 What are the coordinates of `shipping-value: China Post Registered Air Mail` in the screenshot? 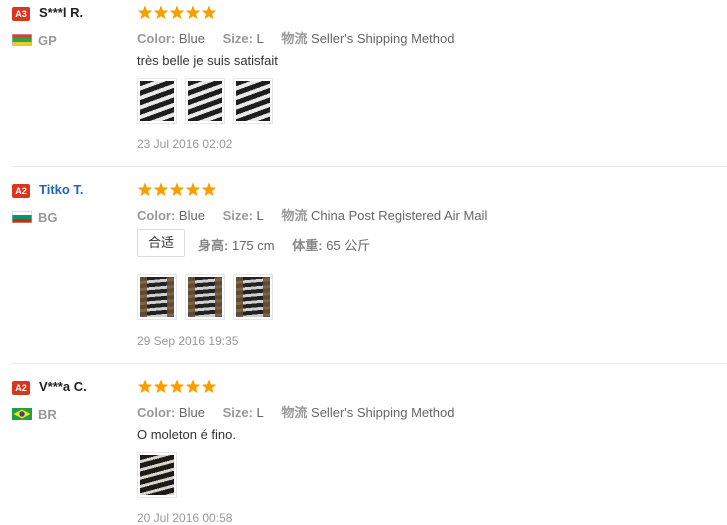 It's located at (399, 215).